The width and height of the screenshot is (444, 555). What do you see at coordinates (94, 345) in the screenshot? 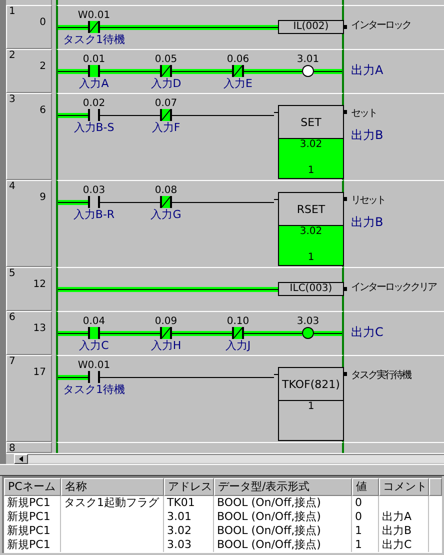
I see `contact-label: 入力C` at bounding box center [94, 345].